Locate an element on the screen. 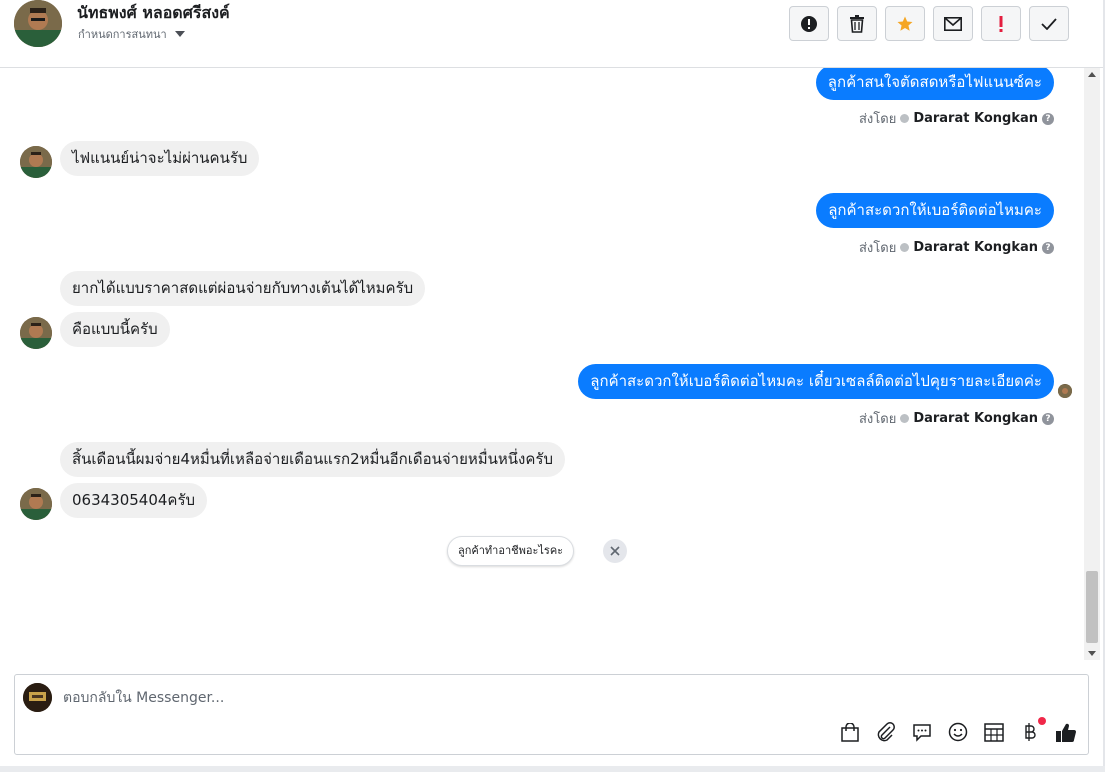 The height and width of the screenshot is (772, 1105). conversation-label-dropdown: กำหนดการสนทนา is located at coordinates (131, 34).